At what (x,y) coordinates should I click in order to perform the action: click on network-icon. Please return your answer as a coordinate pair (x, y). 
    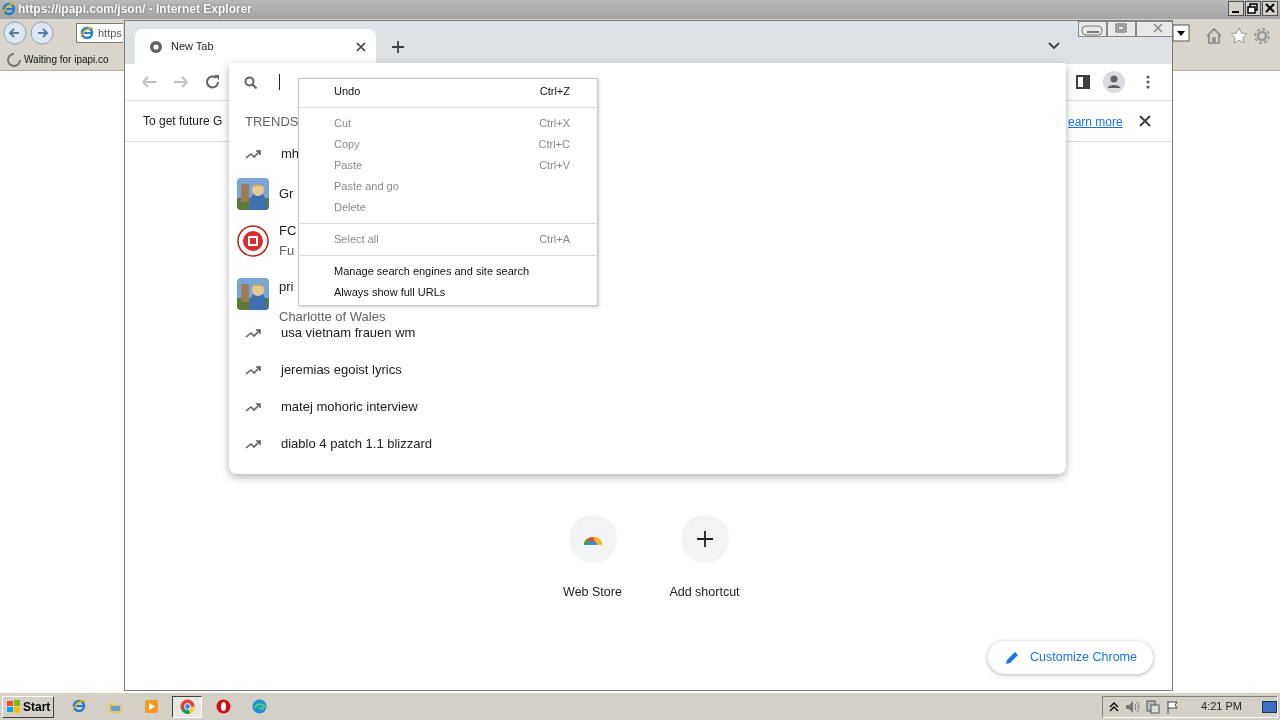
    Looking at the image, I should click on (1153, 706).